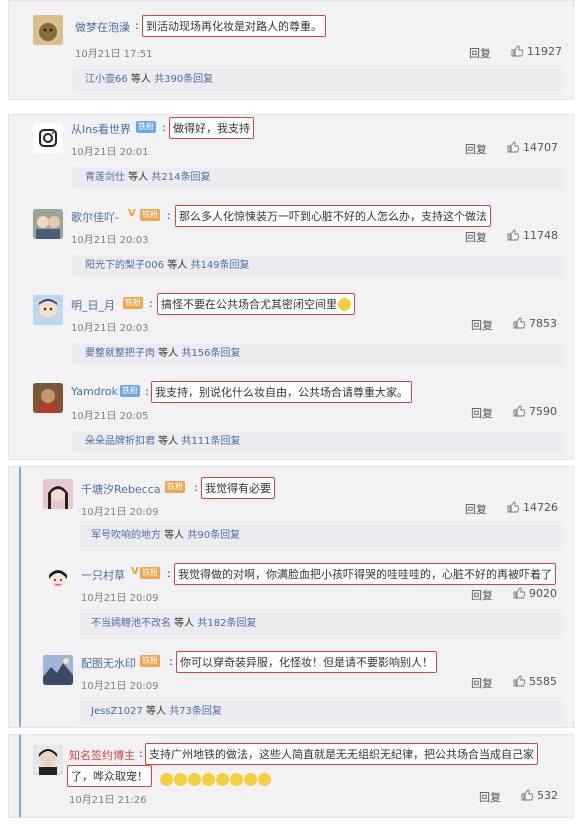  Describe the element at coordinates (121, 489) in the screenshot. I see `commenter-name: 千塘汐Rebecca` at that location.